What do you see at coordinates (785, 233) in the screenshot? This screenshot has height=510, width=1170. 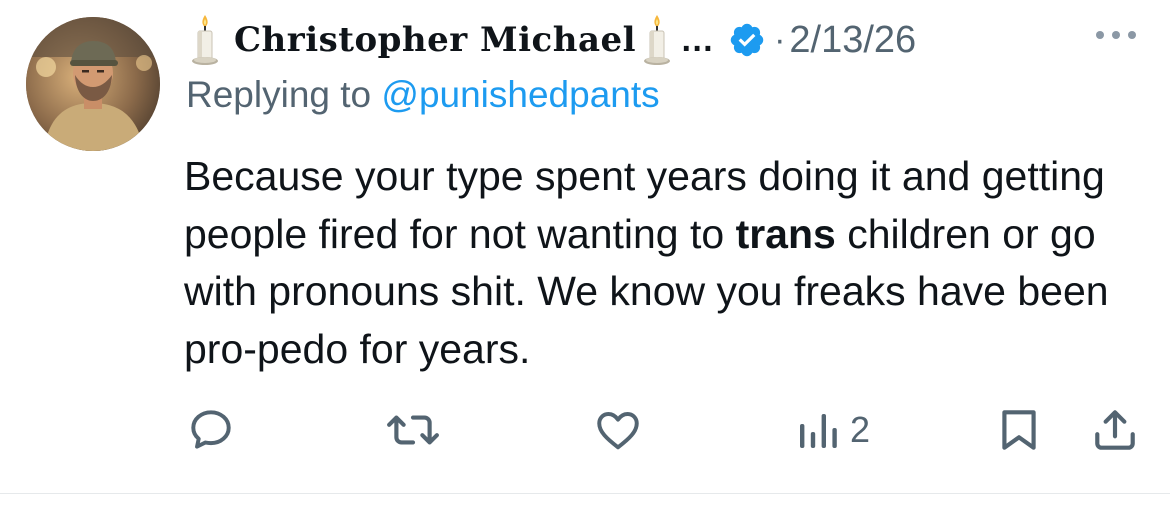 I see `tweet-text-bold: trans` at bounding box center [785, 233].